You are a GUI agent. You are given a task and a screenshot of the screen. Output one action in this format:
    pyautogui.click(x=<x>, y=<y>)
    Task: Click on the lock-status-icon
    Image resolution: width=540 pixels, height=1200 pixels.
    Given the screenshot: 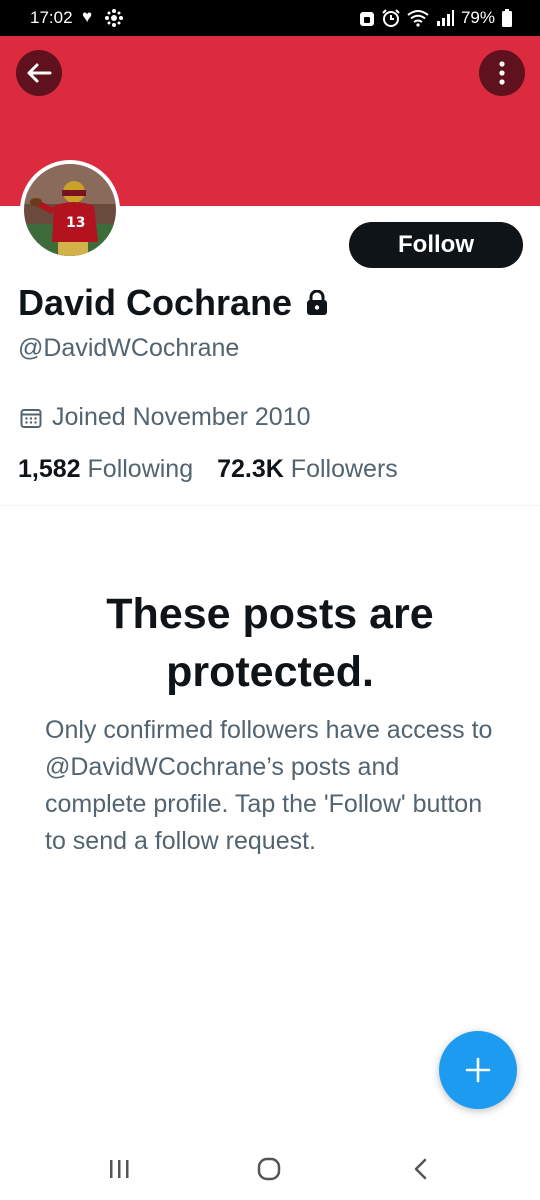 What is the action you would take?
    pyautogui.click(x=366, y=19)
    